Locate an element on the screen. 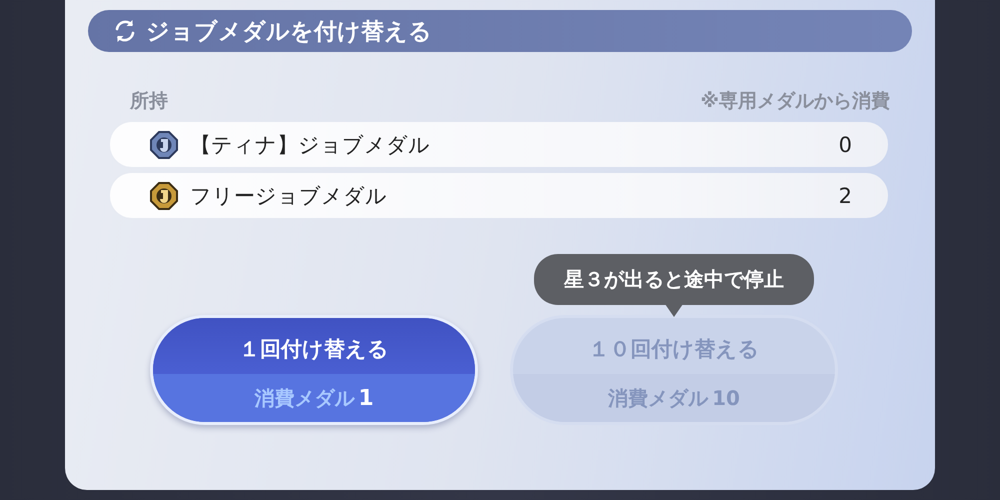 The image size is (1000, 500). medal-count: 2 is located at coordinates (845, 196).